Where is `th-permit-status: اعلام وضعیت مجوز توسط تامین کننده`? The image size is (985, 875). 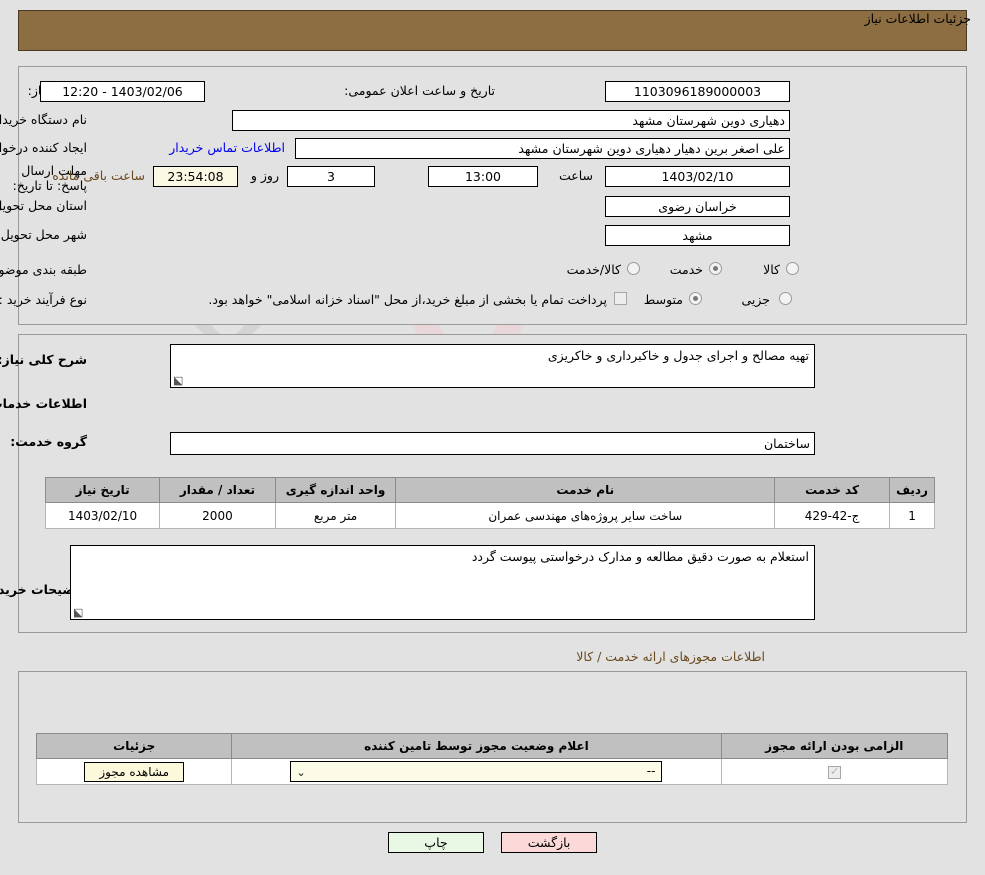
th-permit-status: اعلام وضعیت مجوز توسط تامین کننده is located at coordinates (476, 746).